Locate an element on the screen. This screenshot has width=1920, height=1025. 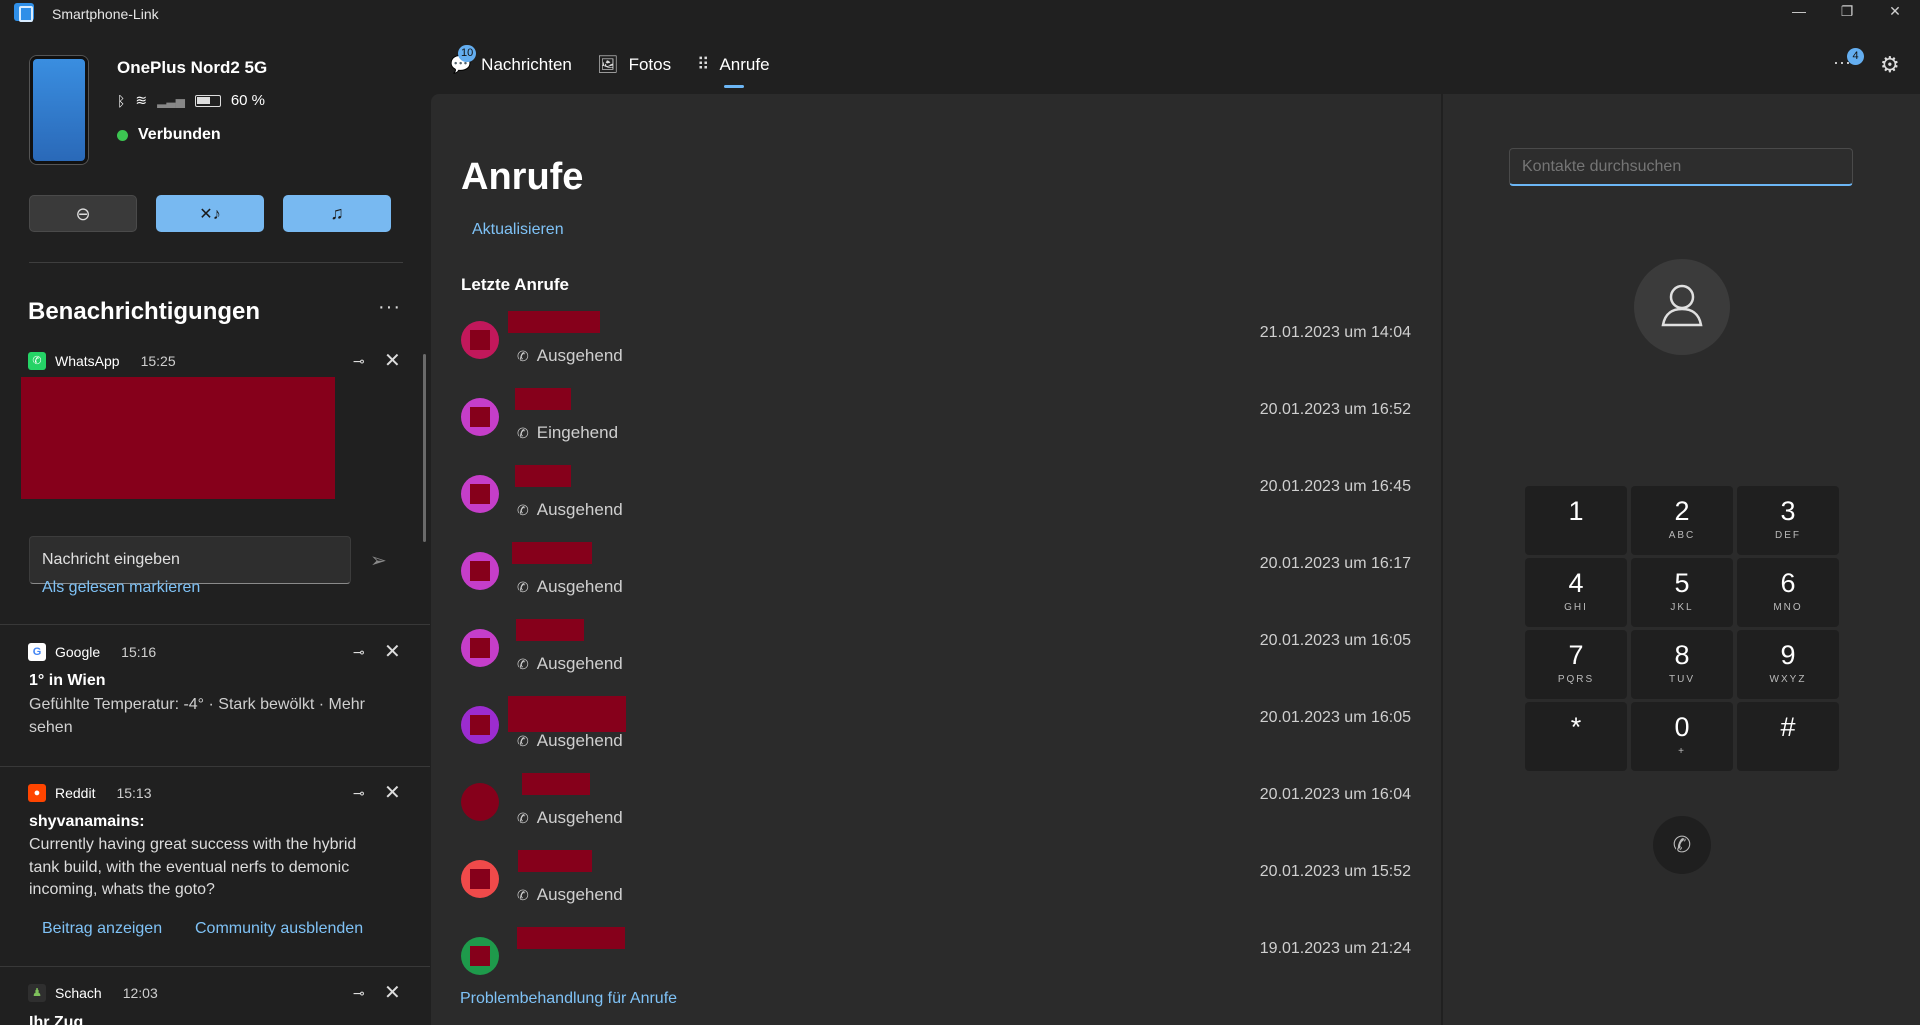
mark-as-read-link: Als gelesen markieren is located at coordinates (121, 588).